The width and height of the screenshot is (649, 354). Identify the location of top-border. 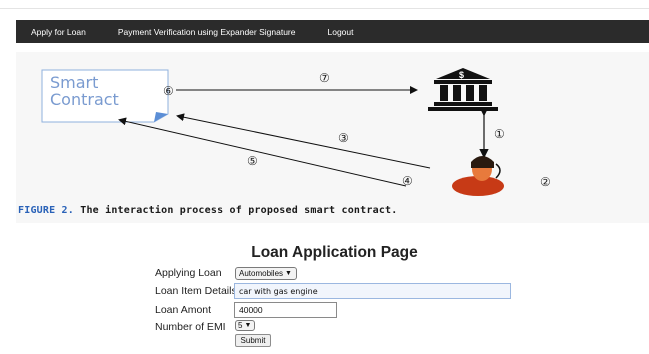
(324, 4).